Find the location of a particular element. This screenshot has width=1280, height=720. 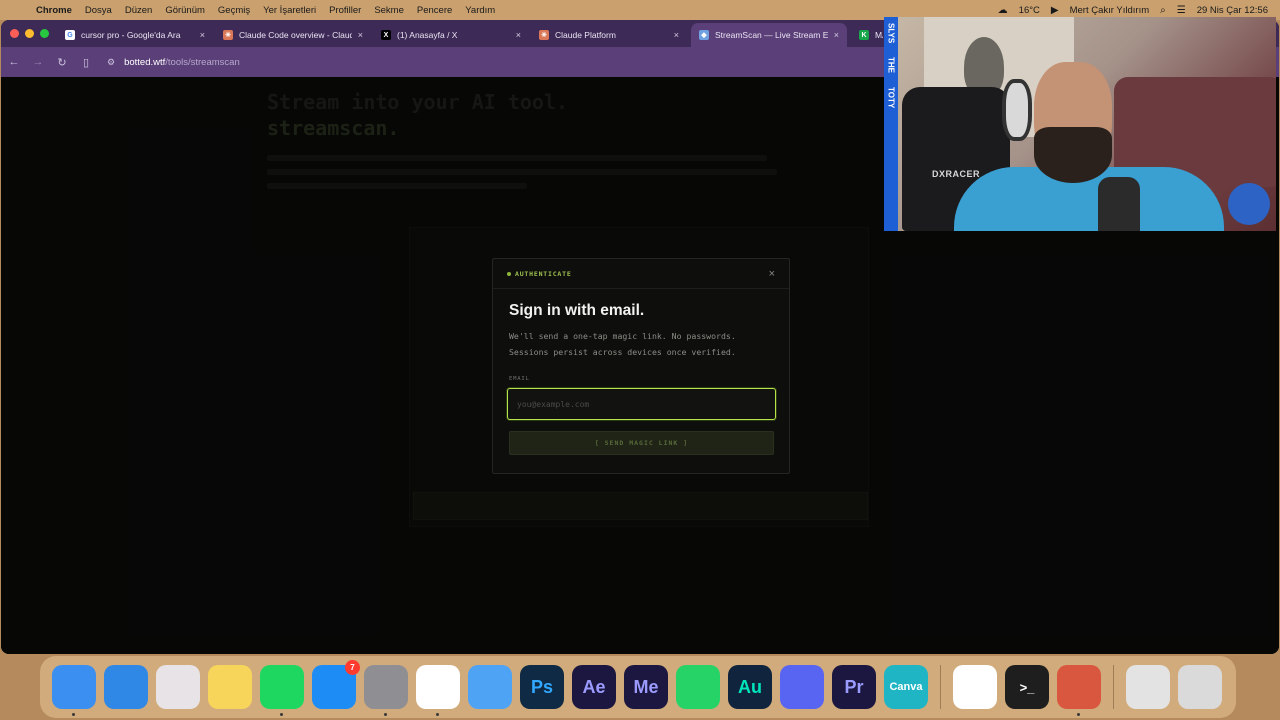

menu-app-name: Chrome is located at coordinates (54, 10).